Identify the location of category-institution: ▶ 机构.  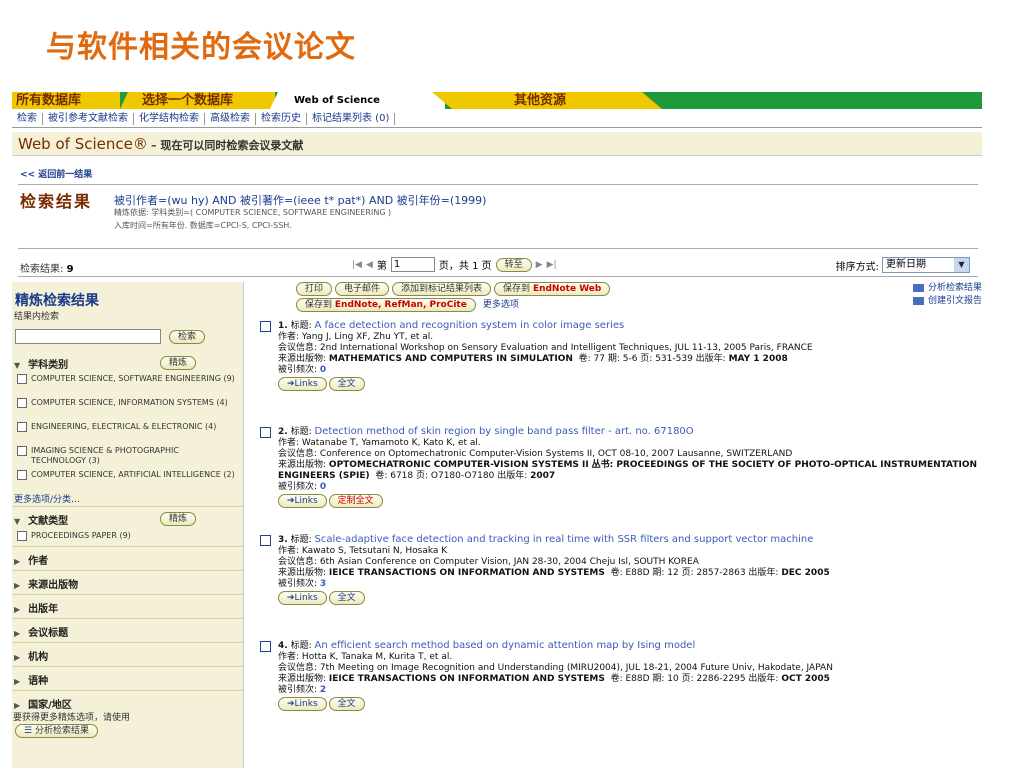
(31, 655).